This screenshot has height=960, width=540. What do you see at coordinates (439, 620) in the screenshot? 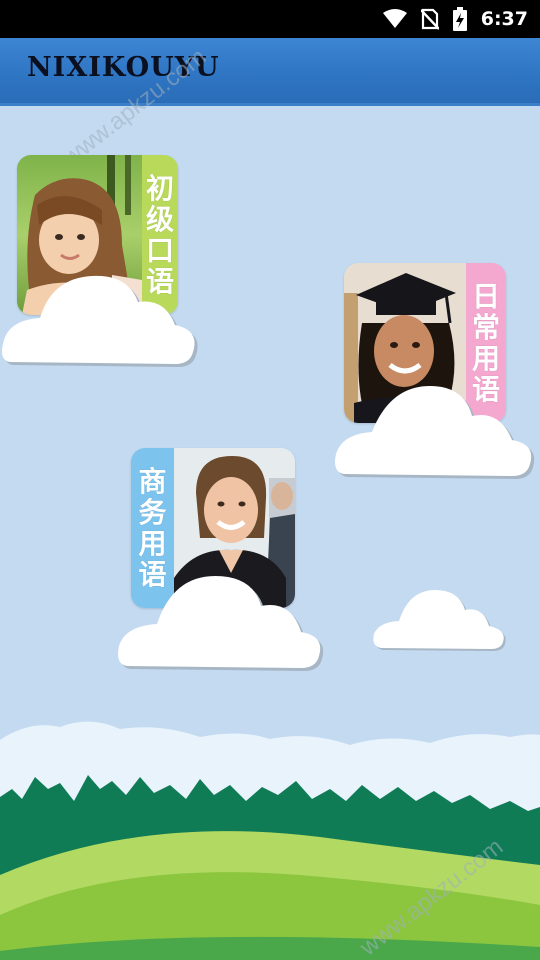
I see `cloud-small` at bounding box center [439, 620].